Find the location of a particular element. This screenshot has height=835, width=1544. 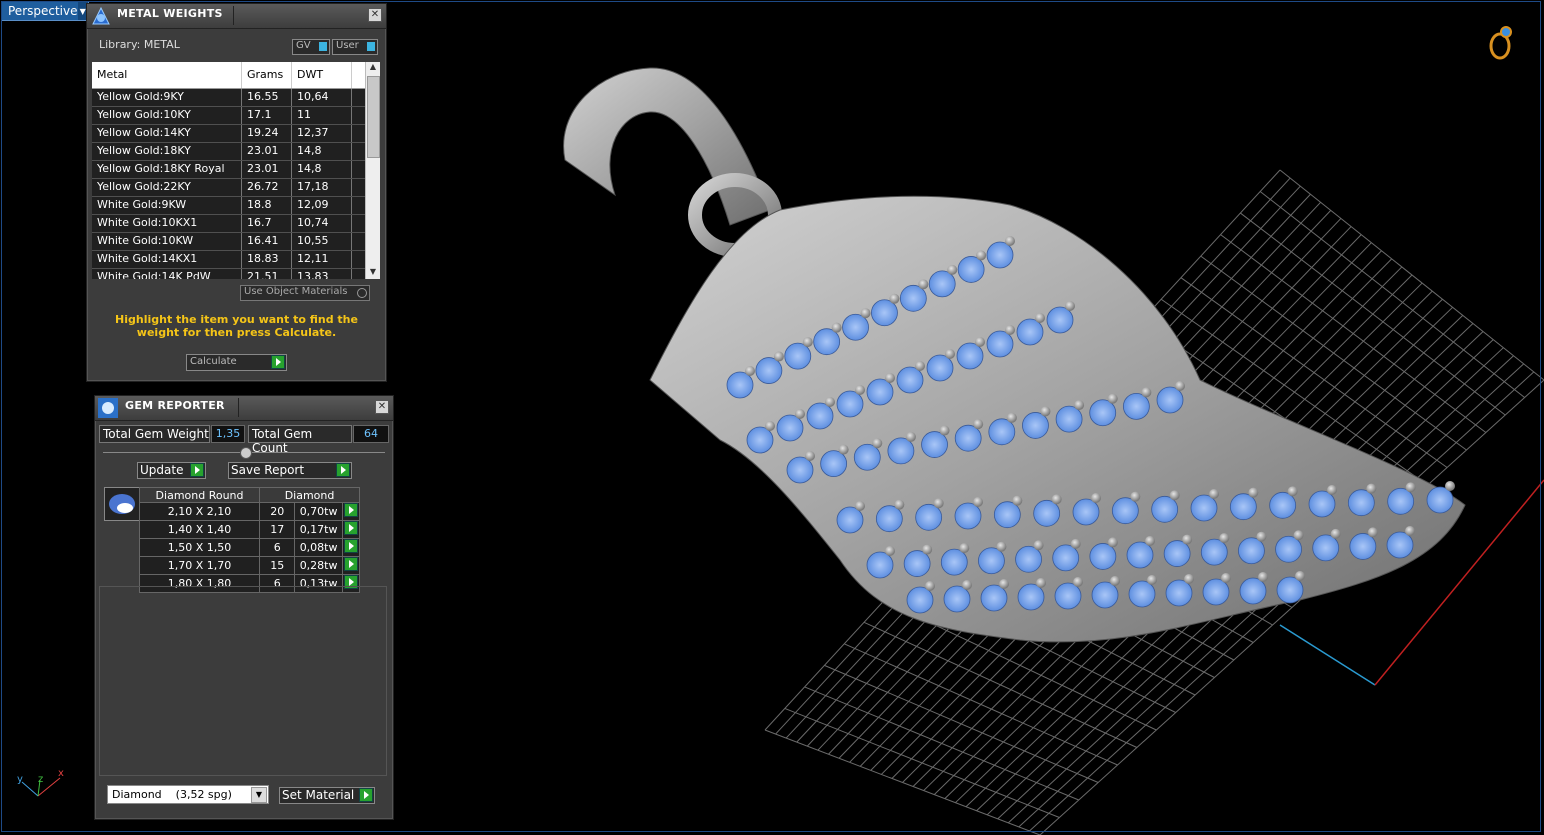

metal-name-cell: Yellow Gold:18KY Royal is located at coordinates (167, 169).